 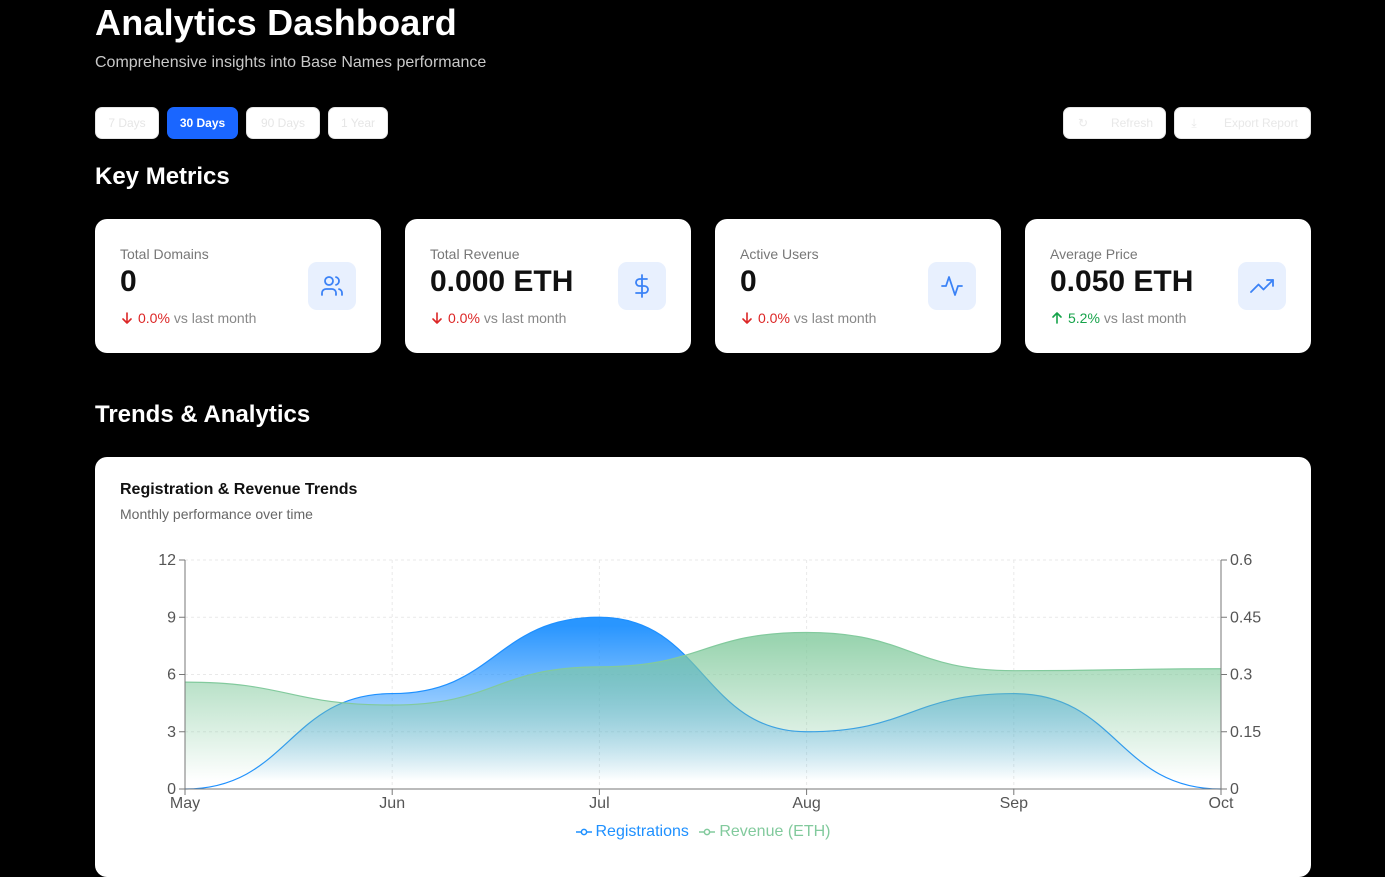 What do you see at coordinates (1014, 803) in the screenshot?
I see `x-tick-label: Sep` at bounding box center [1014, 803].